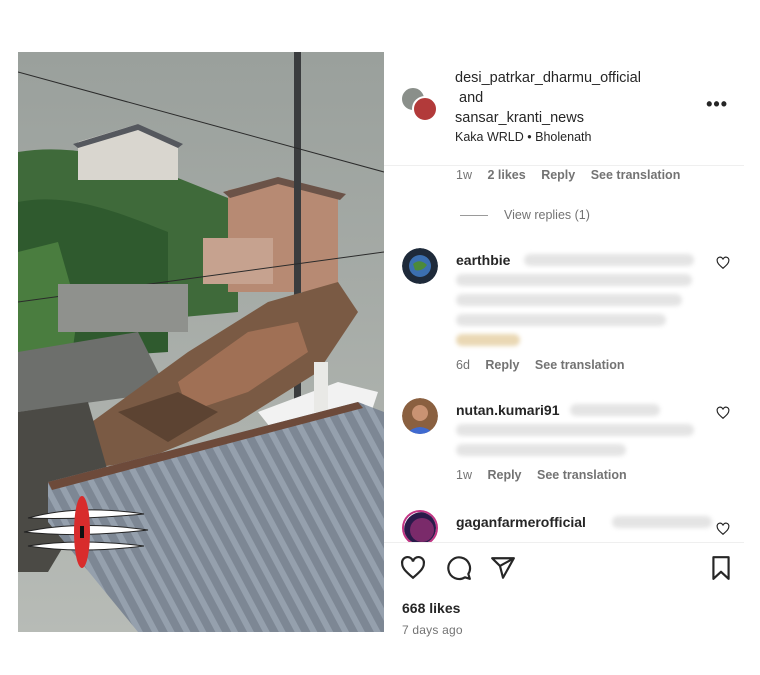  I want to click on more-options-button: •••, so click(717, 104).